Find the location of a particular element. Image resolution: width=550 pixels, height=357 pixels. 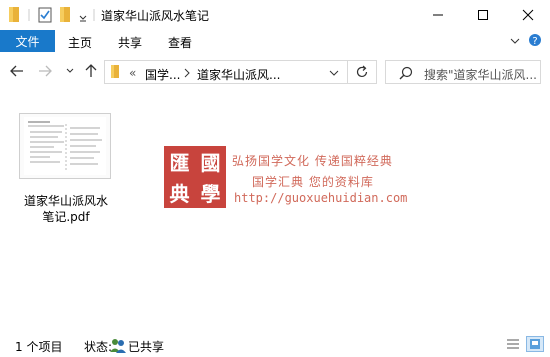

address-dropdown-icon is located at coordinates (334, 73).